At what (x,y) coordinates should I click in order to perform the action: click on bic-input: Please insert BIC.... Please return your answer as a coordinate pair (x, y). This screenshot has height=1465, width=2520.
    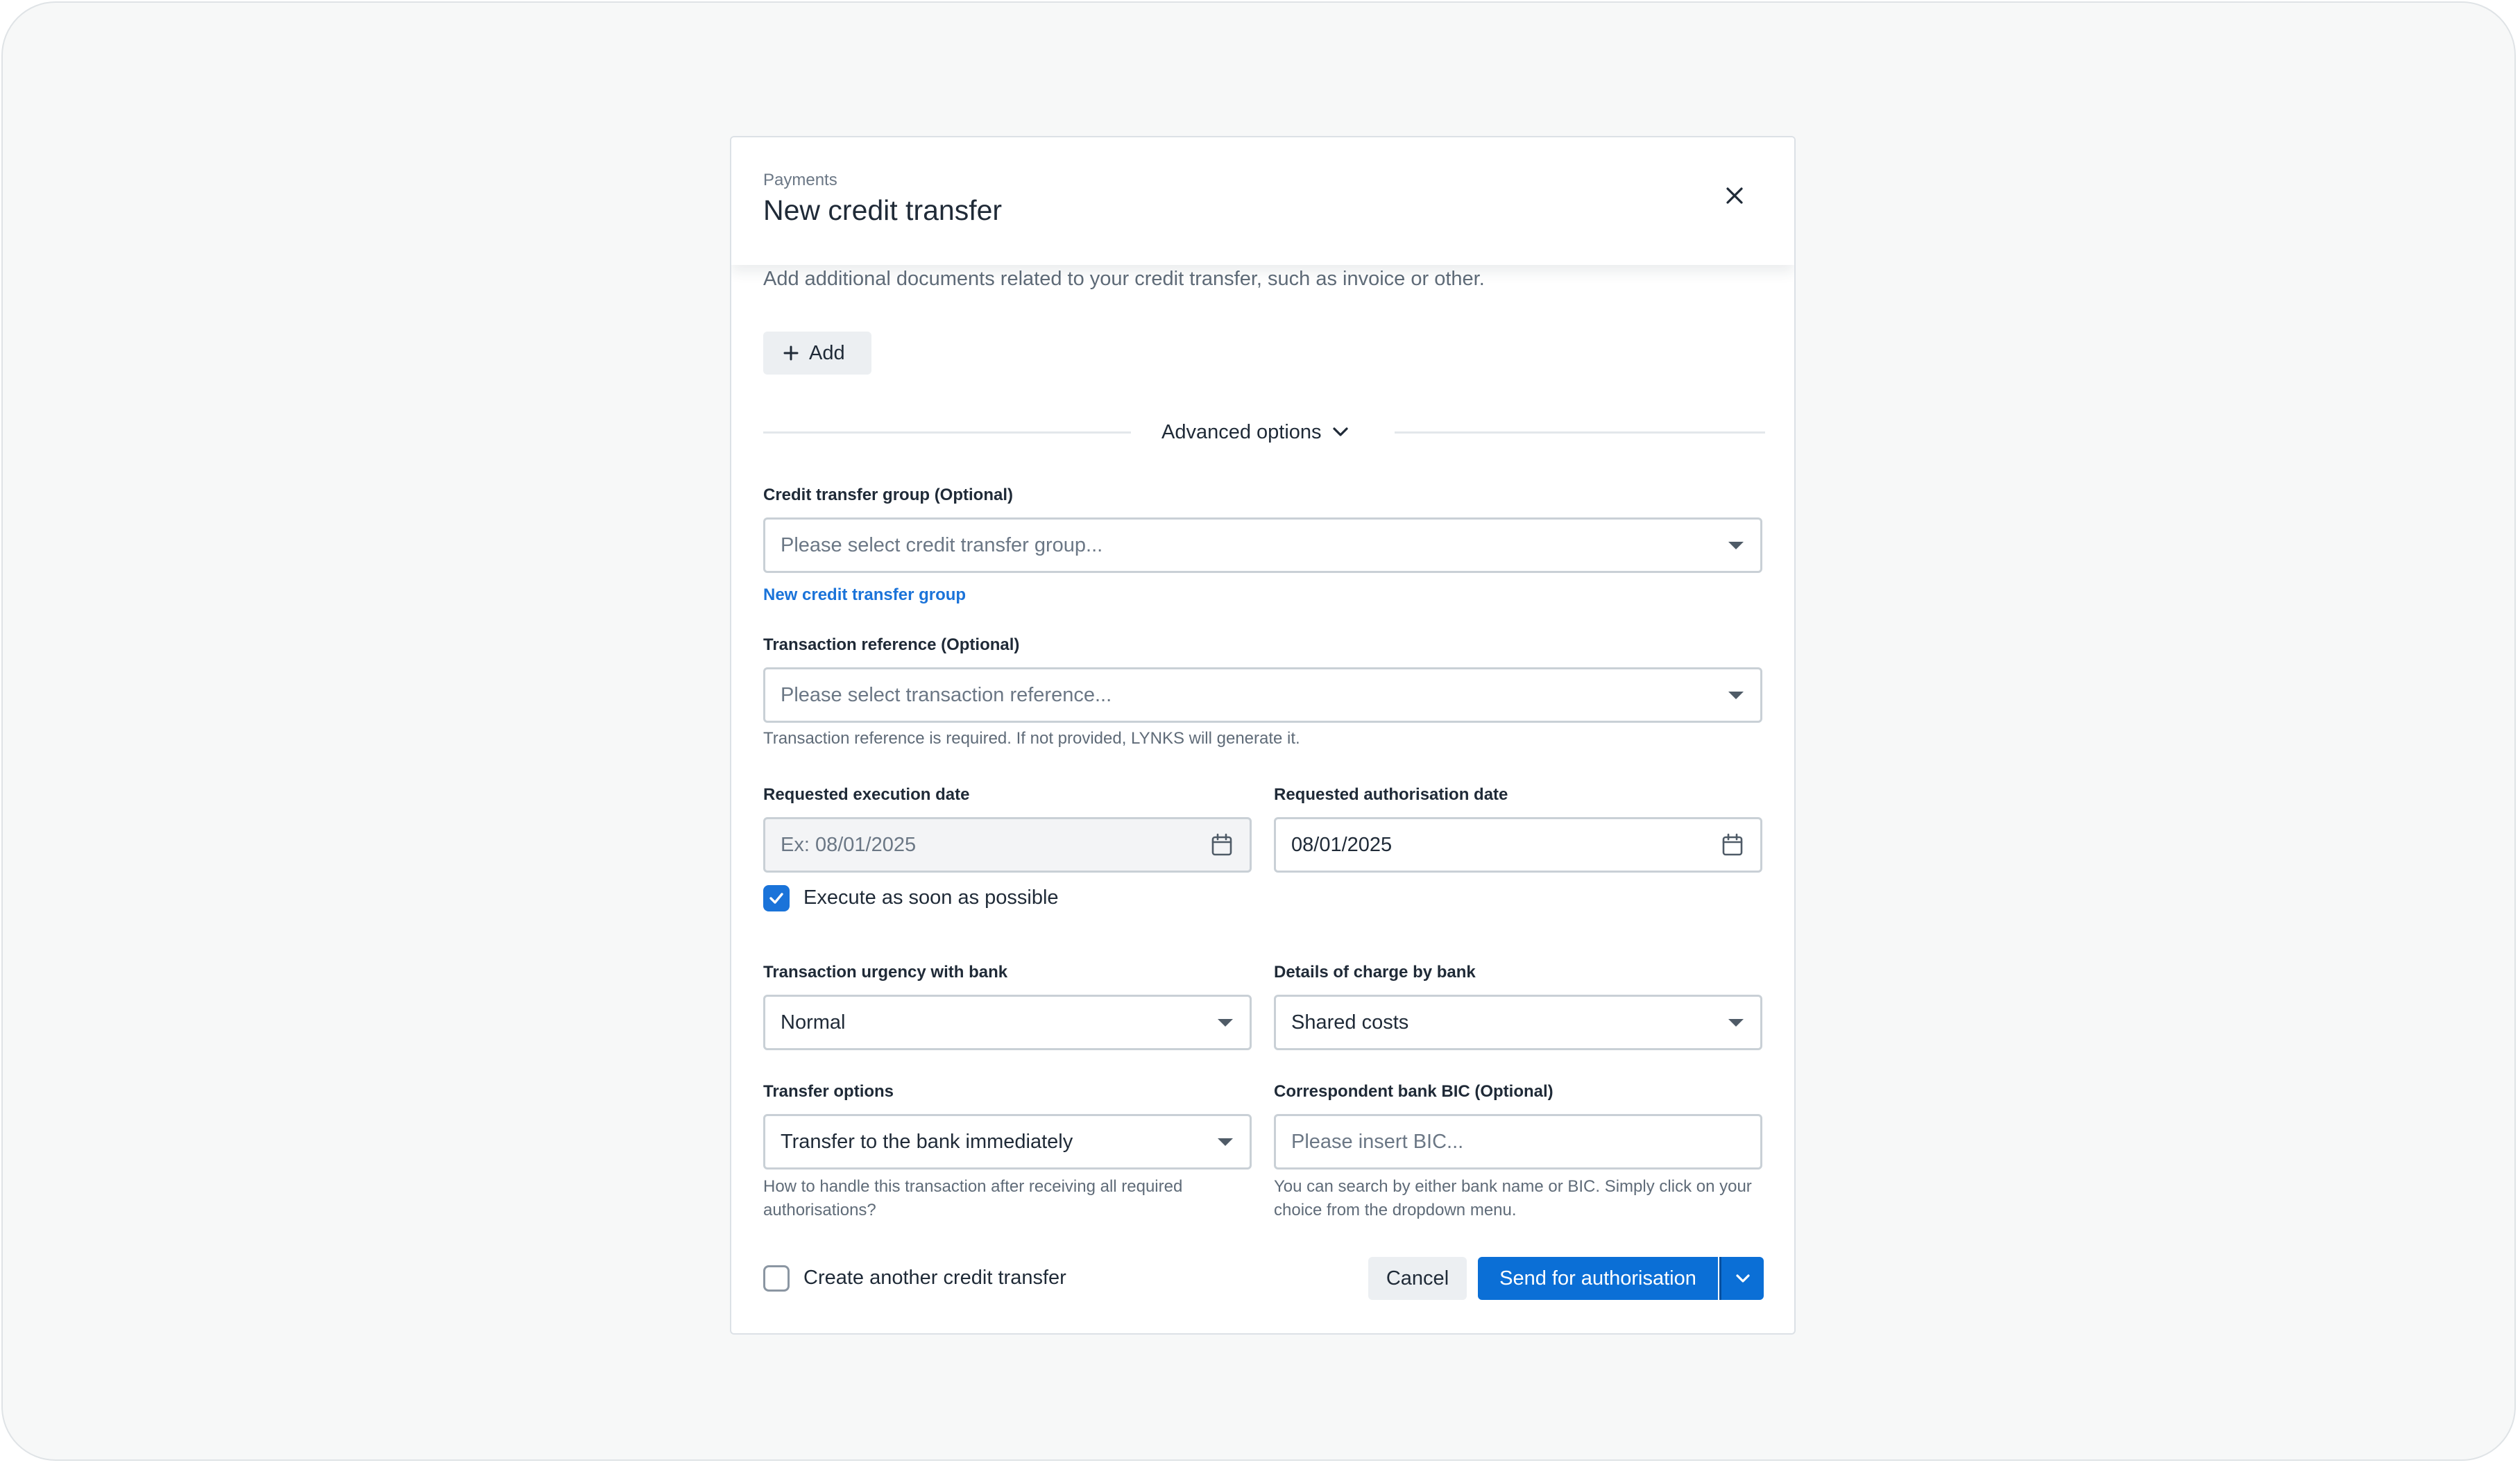
    Looking at the image, I should click on (1518, 1142).